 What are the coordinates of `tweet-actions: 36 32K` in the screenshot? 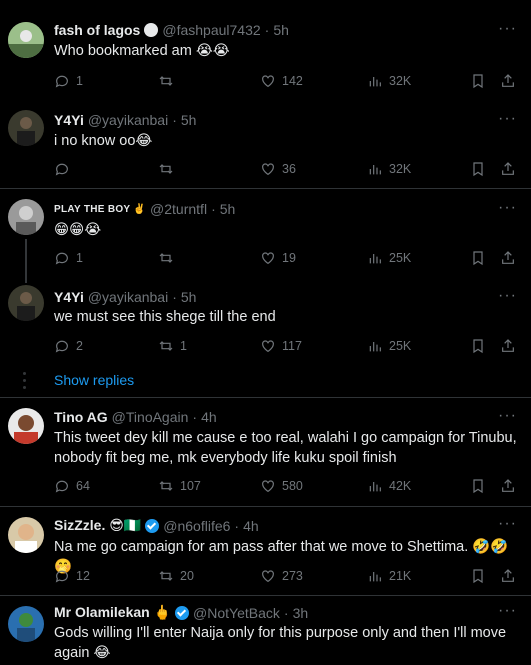 It's located at (284, 169).